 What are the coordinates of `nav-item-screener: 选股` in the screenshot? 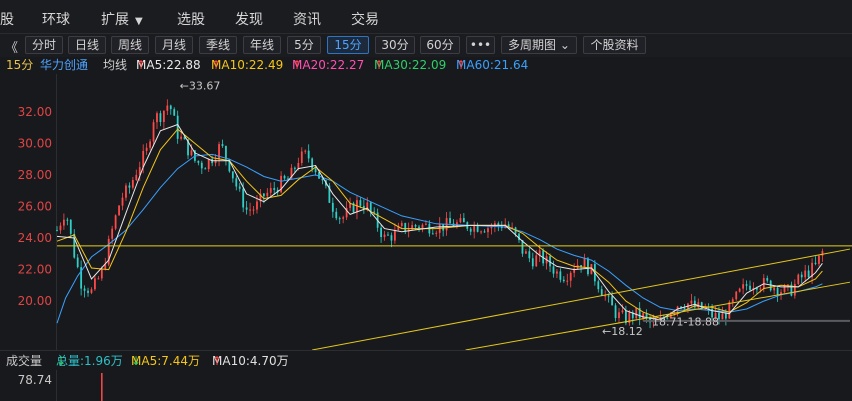 It's located at (191, 19).